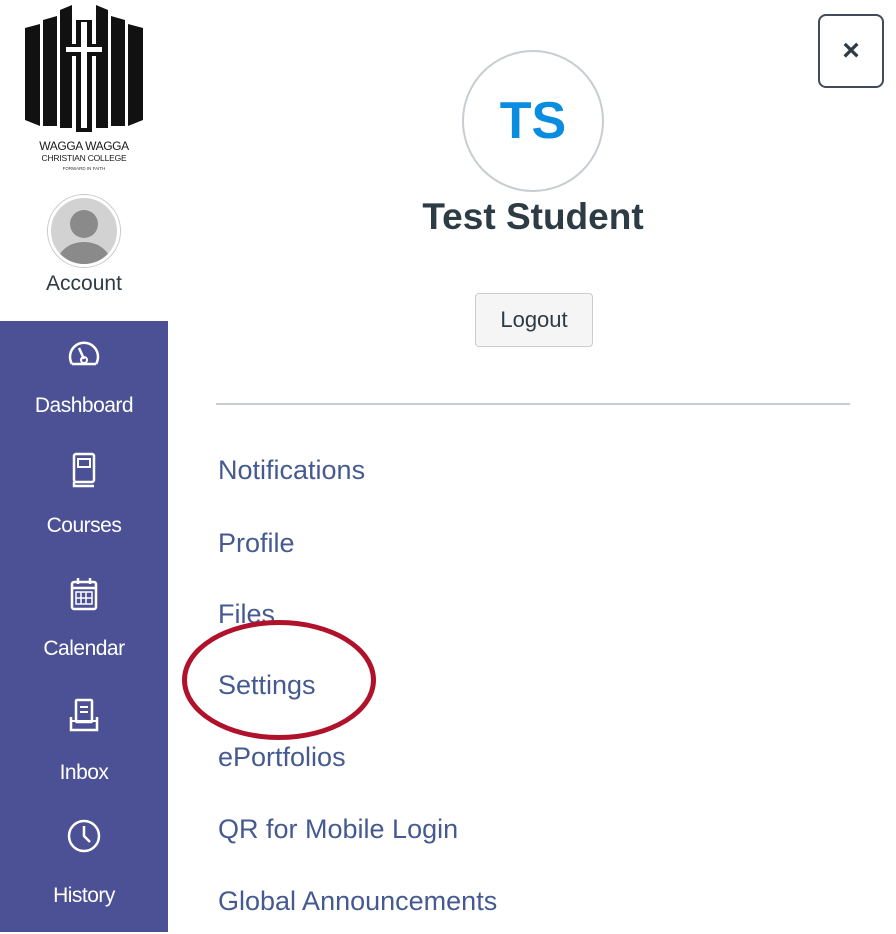  Describe the element at coordinates (533, 404) in the screenshot. I see `divider` at that location.